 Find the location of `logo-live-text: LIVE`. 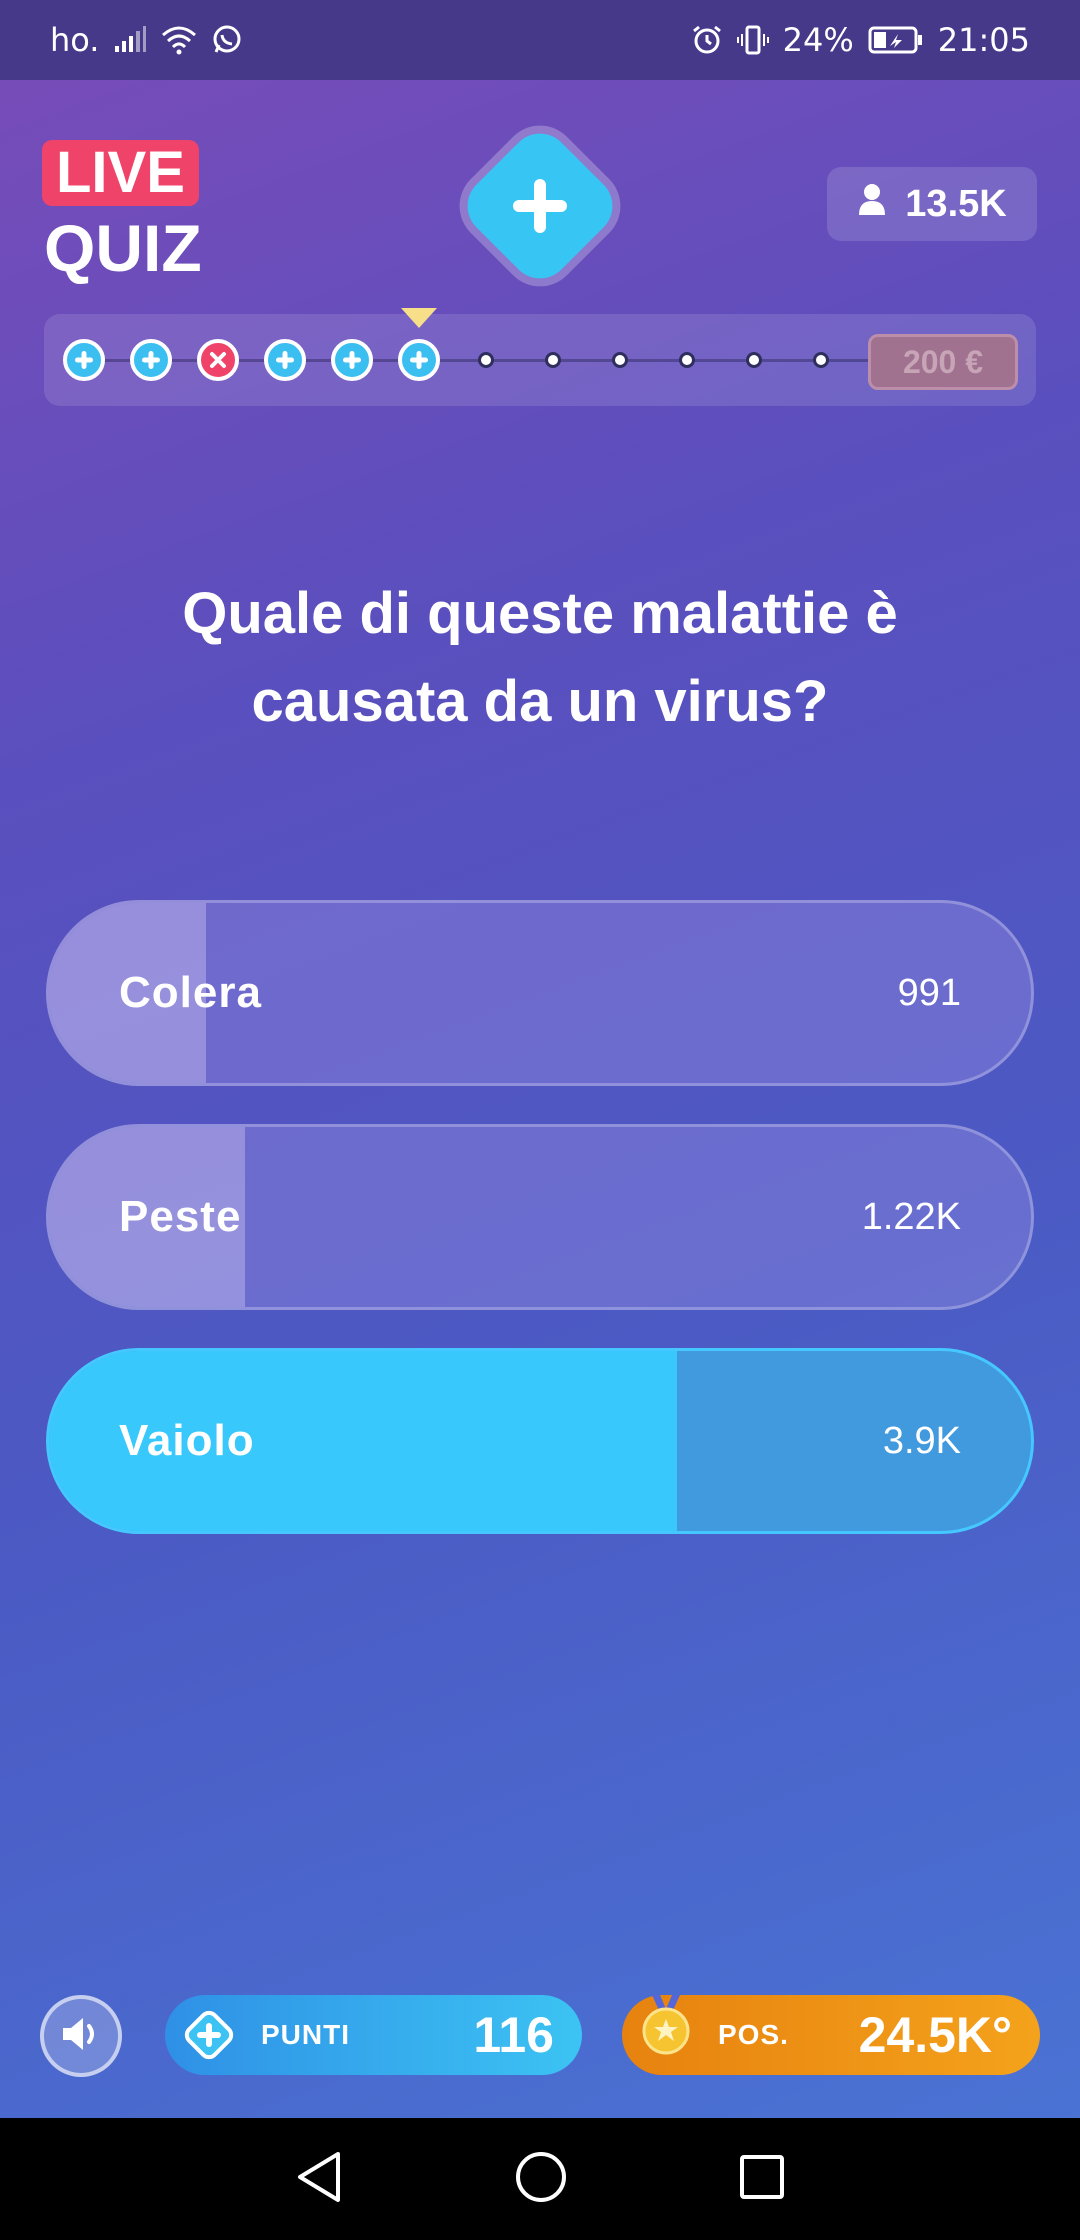

logo-live-text: LIVE is located at coordinates (120, 173).